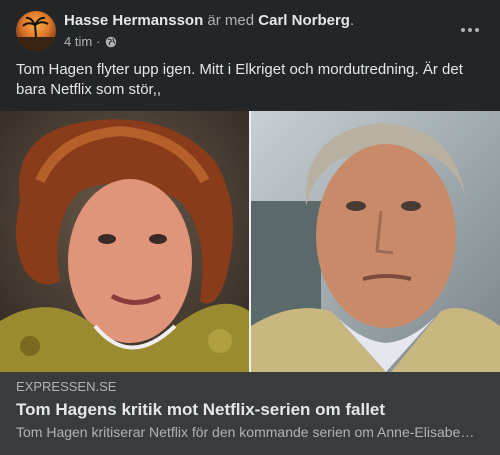  I want to click on more-options-button, so click(470, 30).